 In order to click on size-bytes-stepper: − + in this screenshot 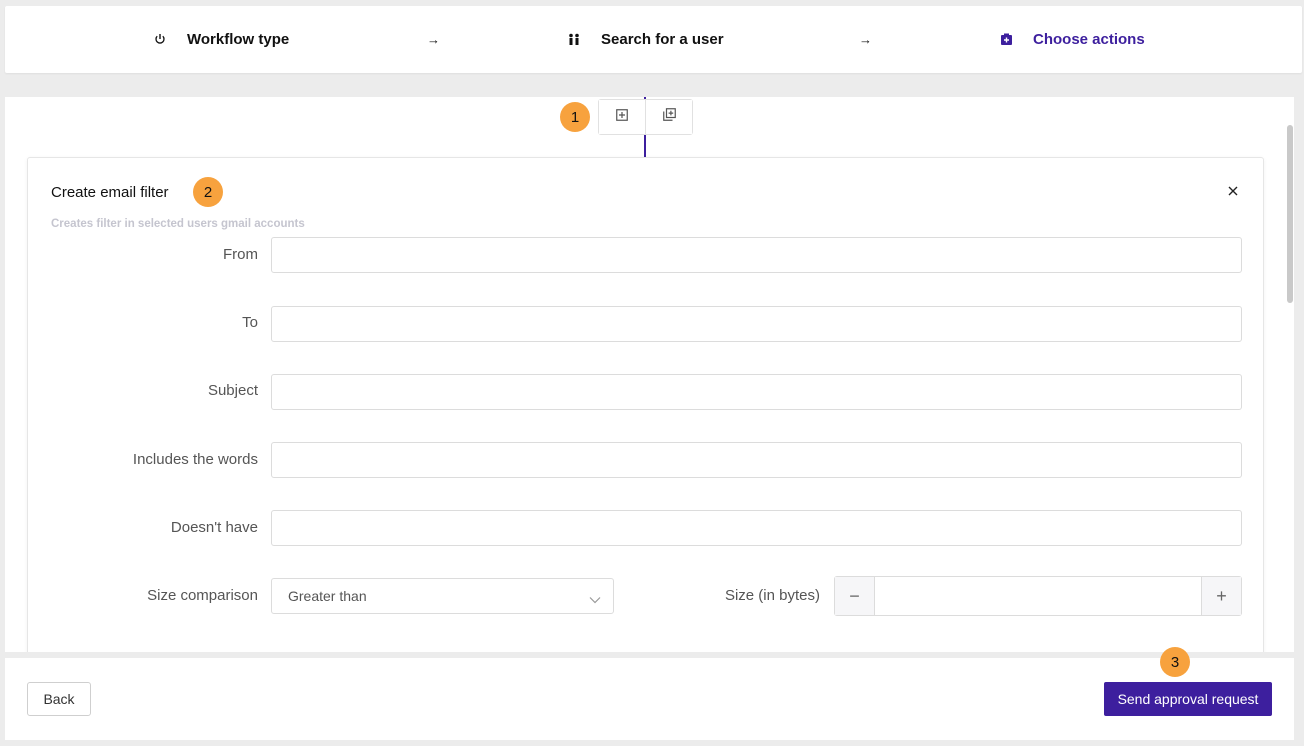, I will do `click(1038, 596)`.